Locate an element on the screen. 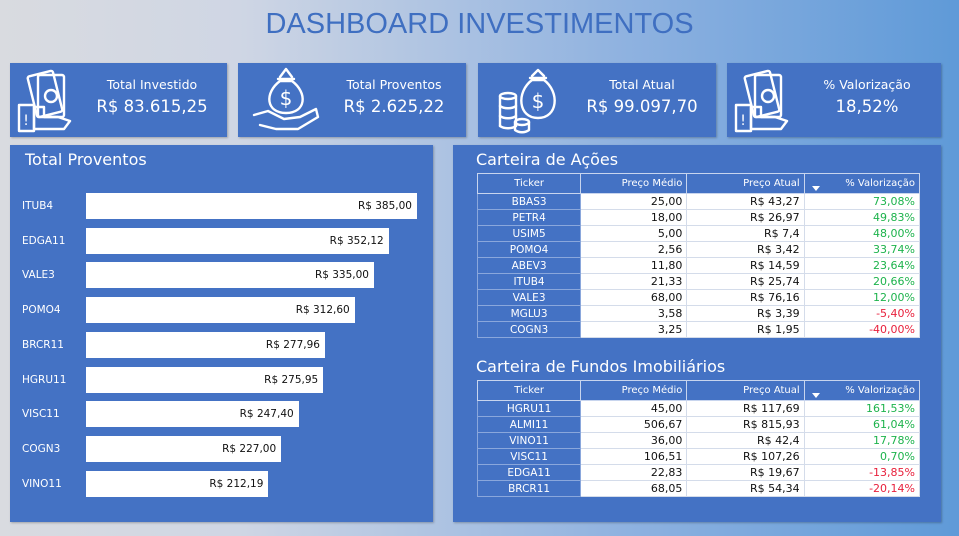 This screenshot has width=959, height=536. table-row: VISC11 106,51 R$ 107,26 0,70% is located at coordinates (698, 456).